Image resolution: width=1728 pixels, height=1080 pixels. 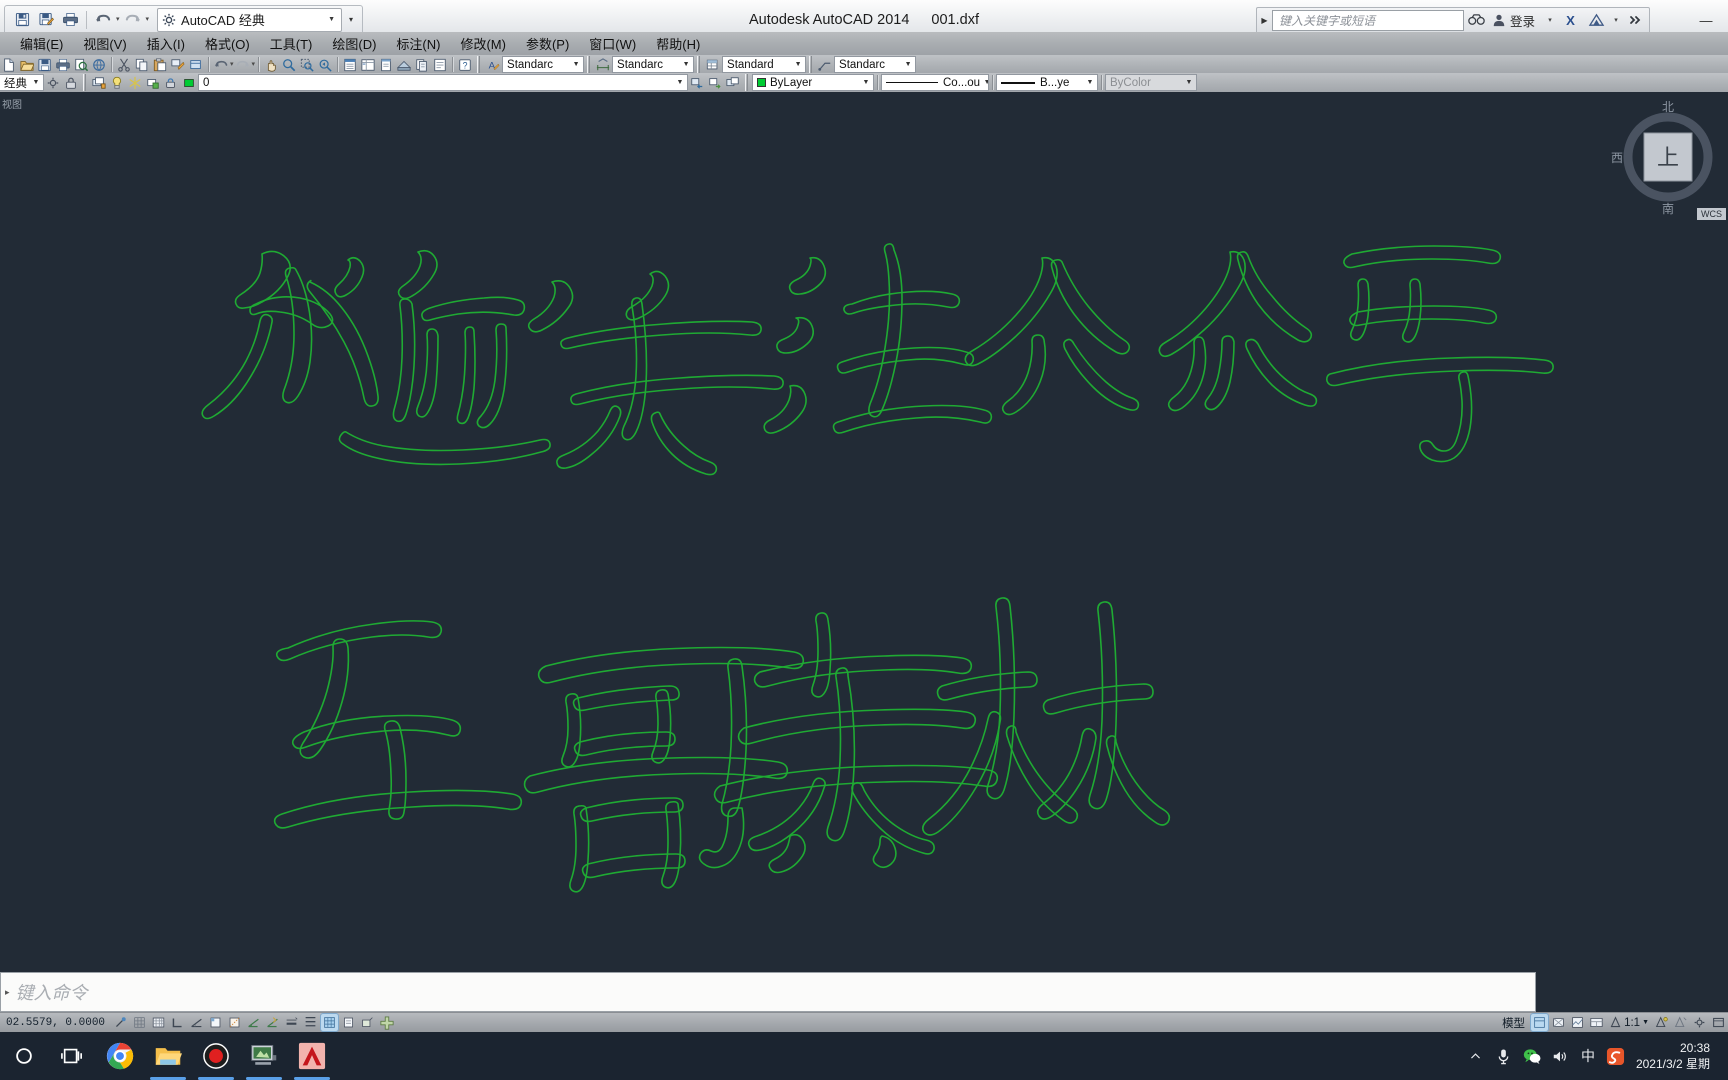 I want to click on status-annomon, so click(x=348, y=1022).